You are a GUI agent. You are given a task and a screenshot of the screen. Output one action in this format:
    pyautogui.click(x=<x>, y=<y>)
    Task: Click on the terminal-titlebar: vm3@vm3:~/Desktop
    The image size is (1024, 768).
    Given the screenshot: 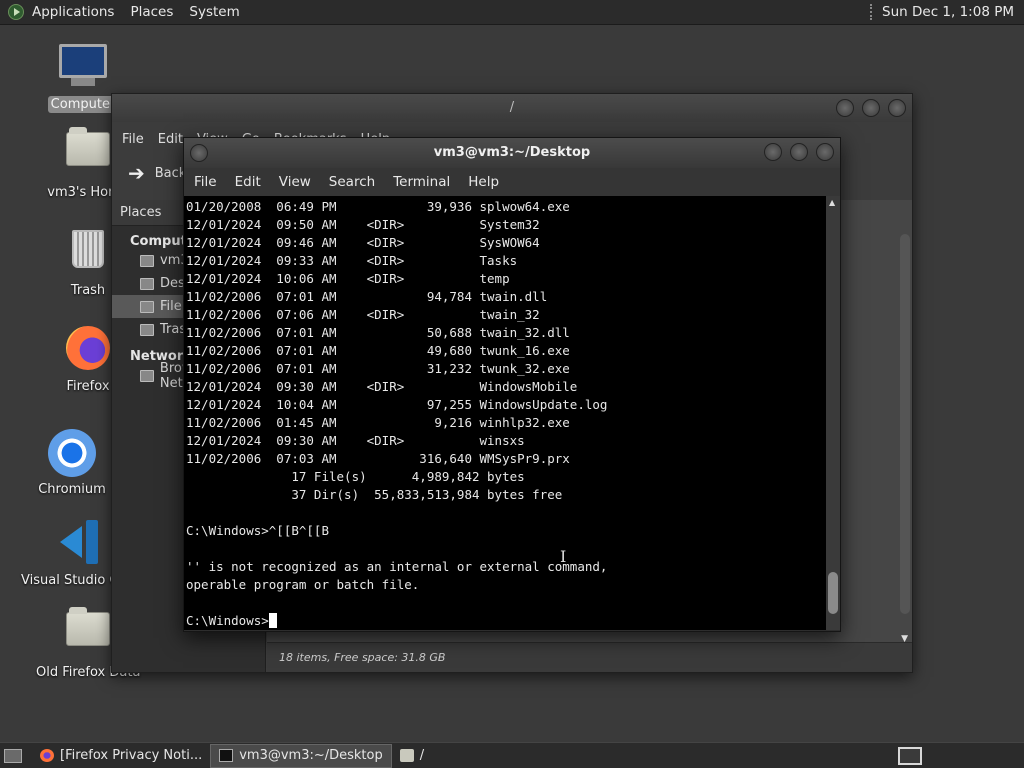 What is the action you would take?
    pyautogui.click(x=512, y=153)
    